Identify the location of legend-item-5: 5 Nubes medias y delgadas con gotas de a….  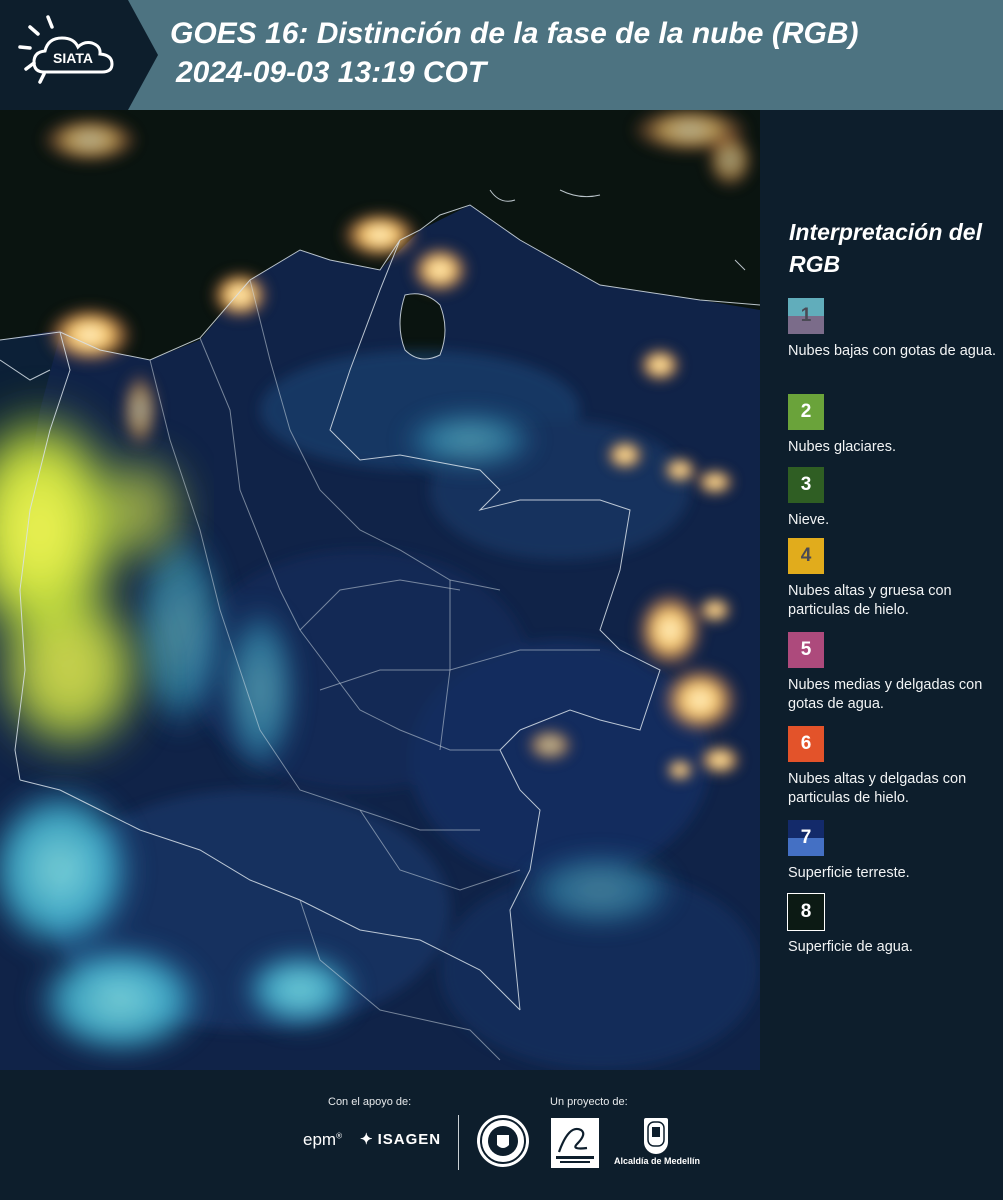
(895, 673).